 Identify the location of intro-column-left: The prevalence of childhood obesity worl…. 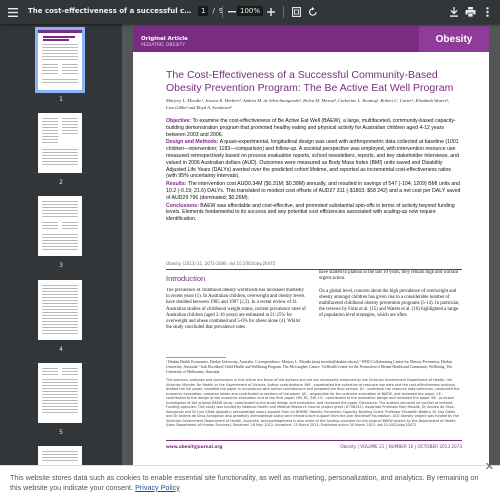
(236, 309).